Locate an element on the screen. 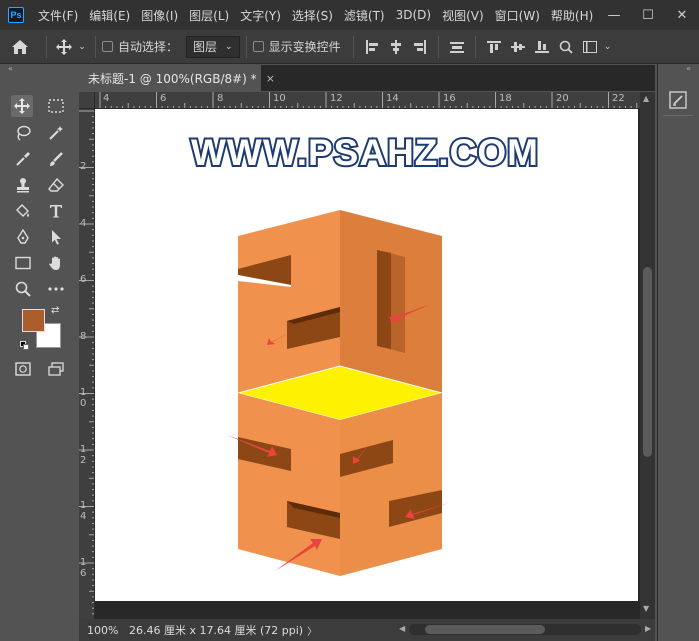 The image size is (699, 641). horizontal-scroll-thumb is located at coordinates (485, 629).